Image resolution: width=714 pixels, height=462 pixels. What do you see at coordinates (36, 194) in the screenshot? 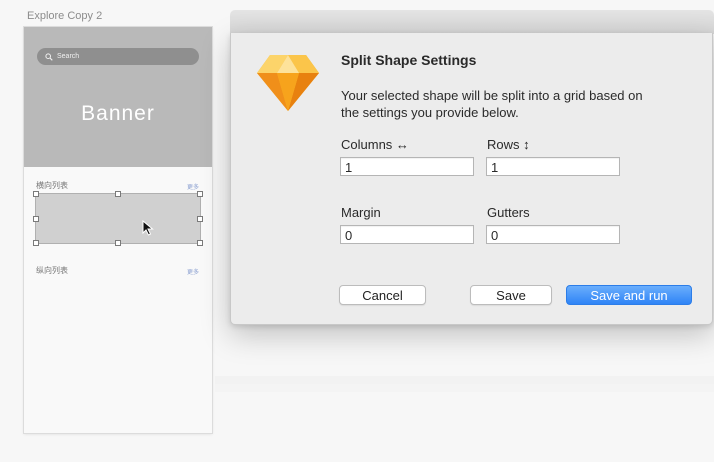
I see `resize-handle-top-left` at bounding box center [36, 194].